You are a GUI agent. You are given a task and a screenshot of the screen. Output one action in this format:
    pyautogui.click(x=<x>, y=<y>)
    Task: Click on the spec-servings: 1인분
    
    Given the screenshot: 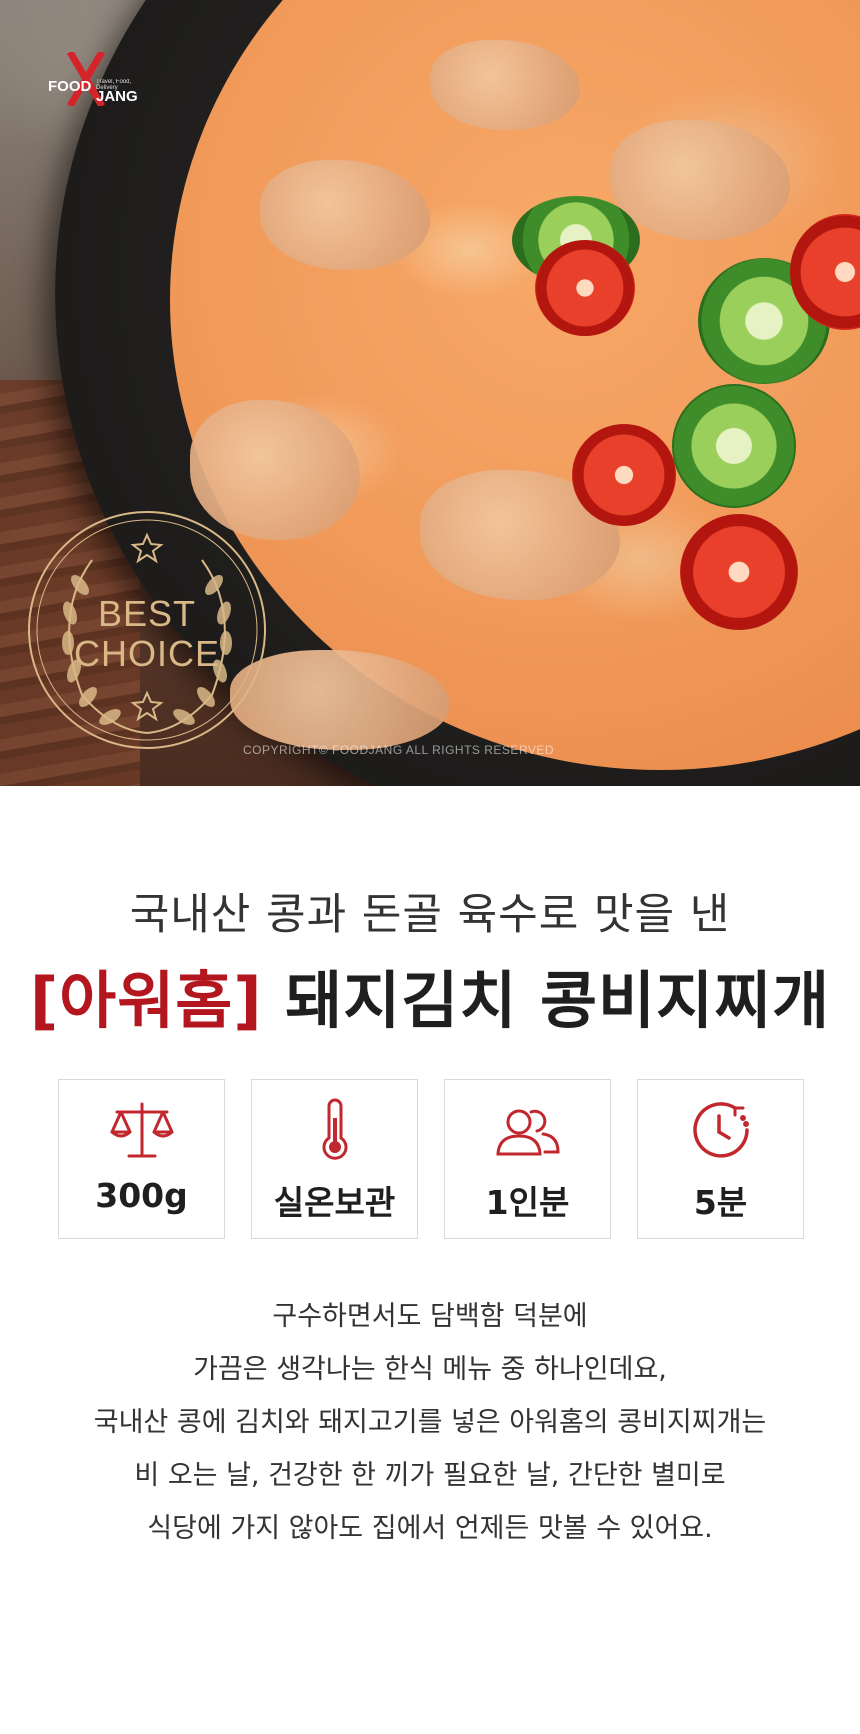 What is the action you would take?
    pyautogui.click(x=527, y=1159)
    